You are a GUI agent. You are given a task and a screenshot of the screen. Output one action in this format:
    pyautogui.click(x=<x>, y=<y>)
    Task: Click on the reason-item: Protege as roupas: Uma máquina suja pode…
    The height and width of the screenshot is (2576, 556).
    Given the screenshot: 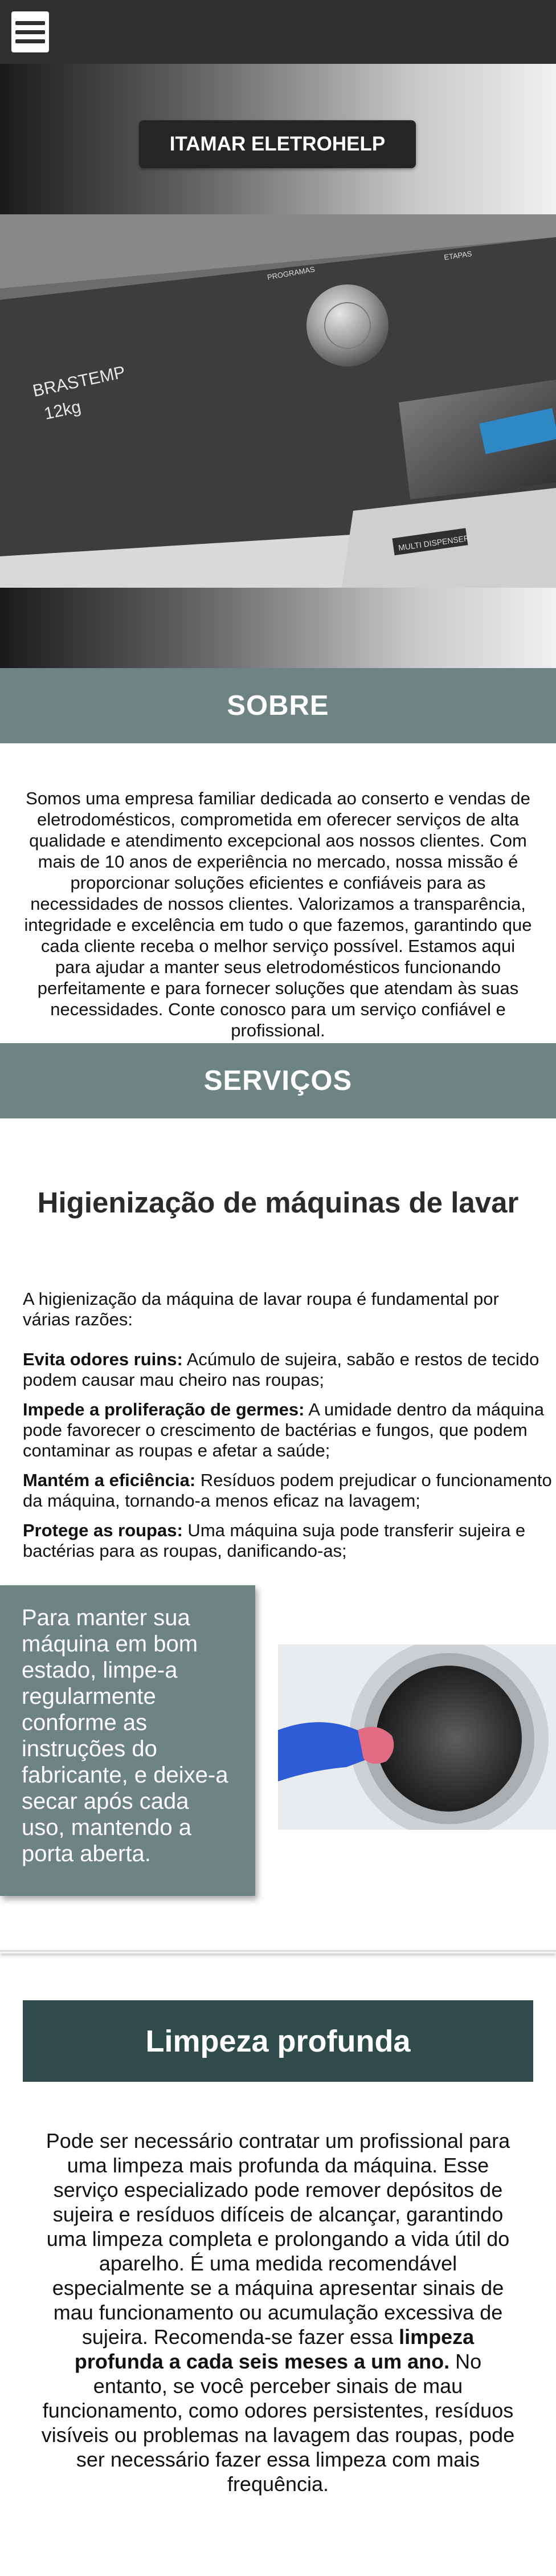 What is the action you would take?
    pyautogui.click(x=289, y=1540)
    